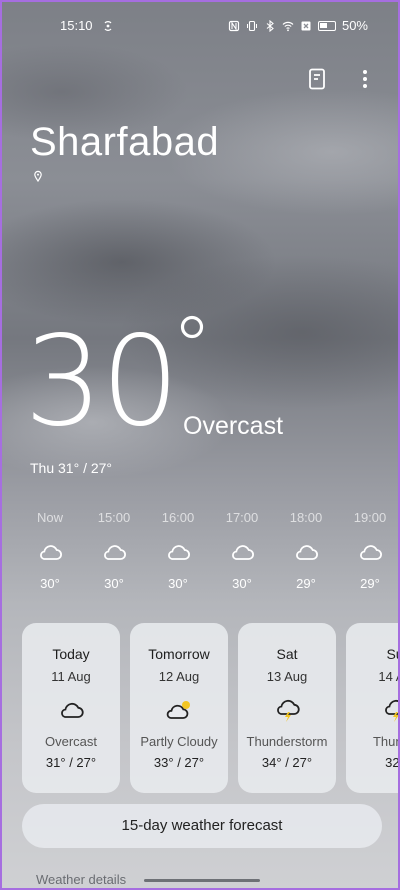  What do you see at coordinates (179, 676) in the screenshot?
I see `day-date: 12 Aug` at bounding box center [179, 676].